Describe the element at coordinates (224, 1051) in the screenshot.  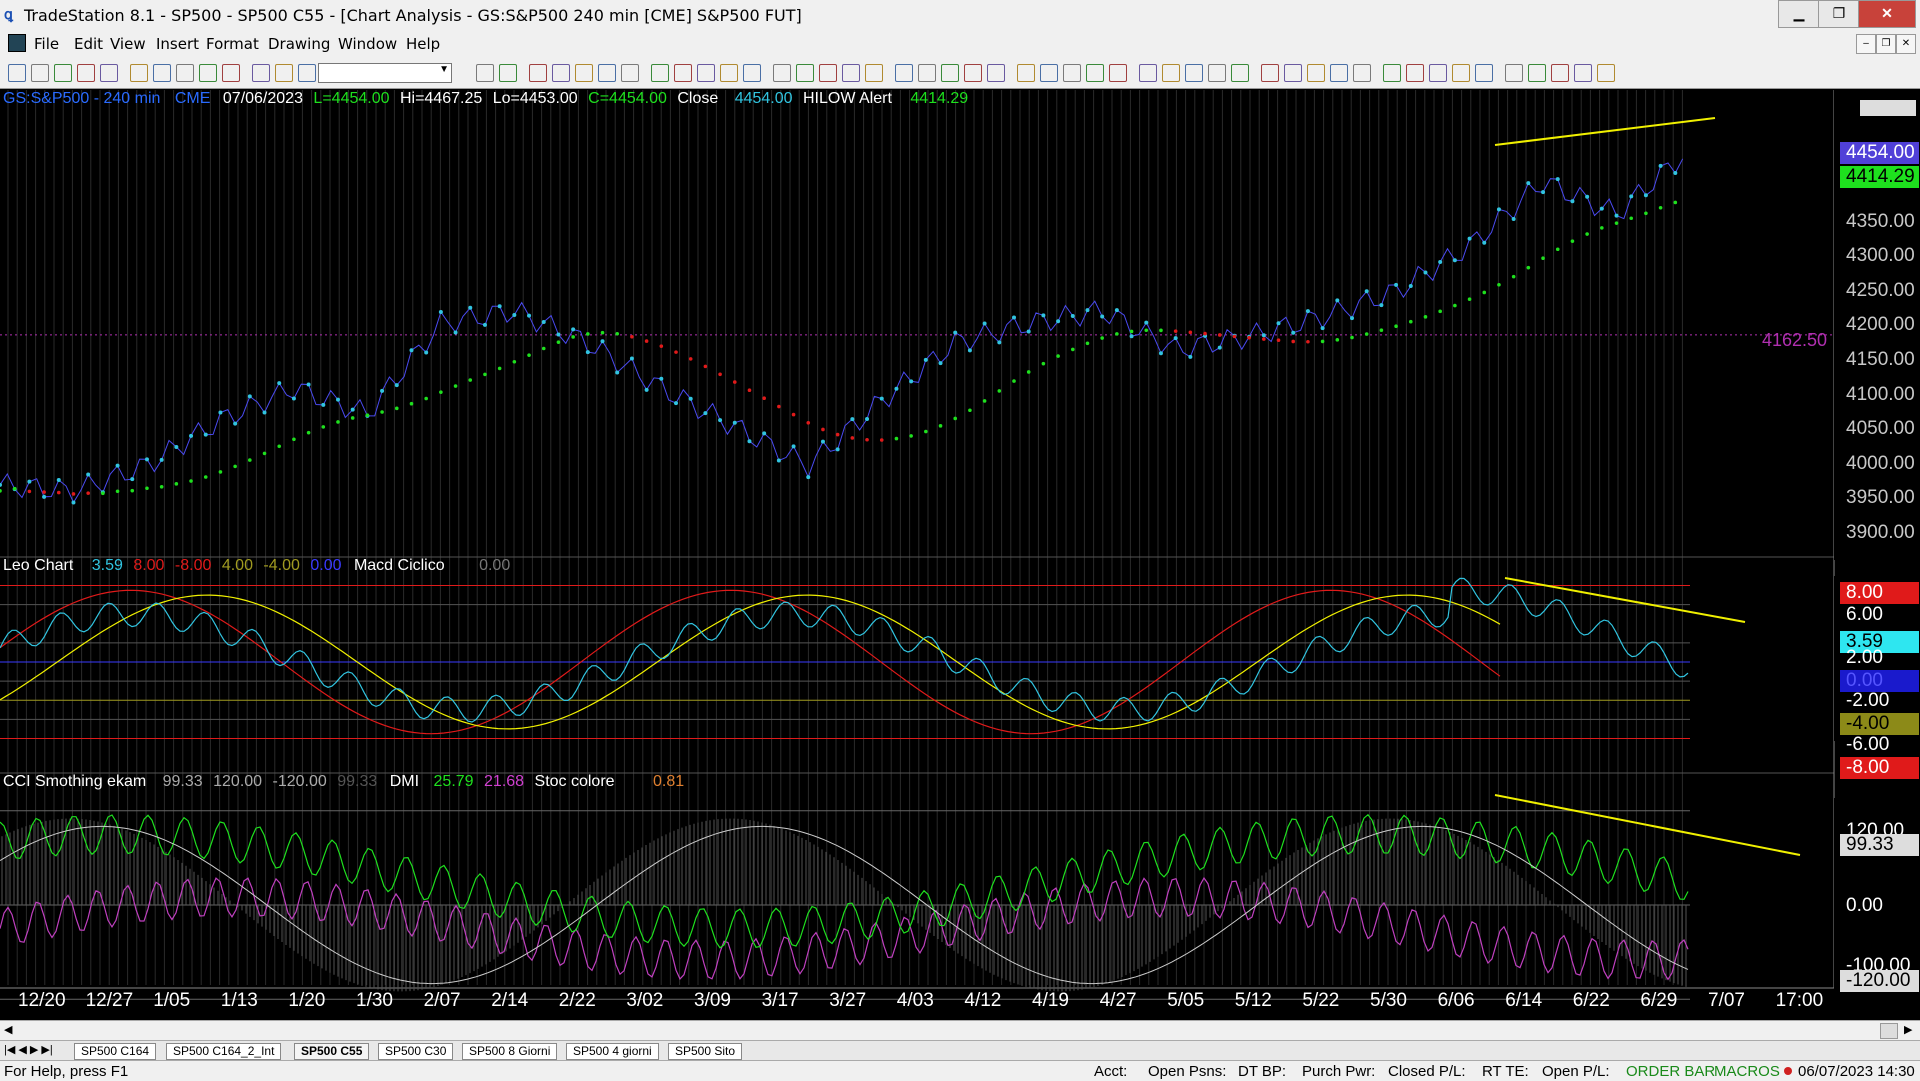
I see `tab-sp500-c164-2-int: SP500 C164_2_Int` at that location.